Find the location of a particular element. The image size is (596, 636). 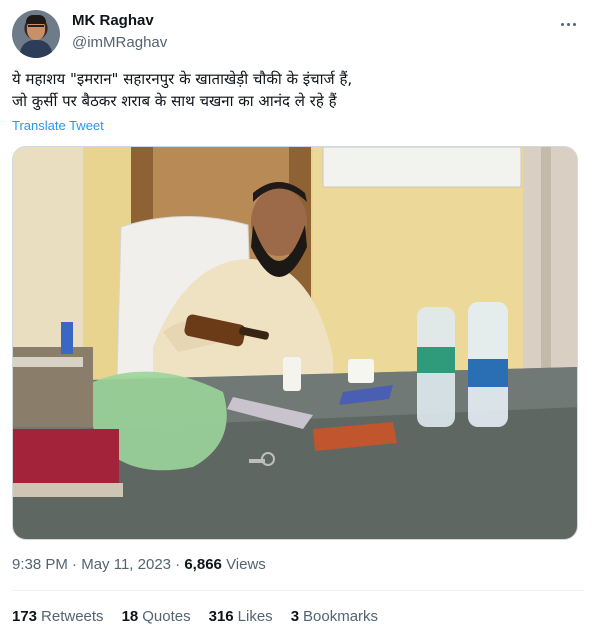

quotes-count: 18 is located at coordinates (130, 616).